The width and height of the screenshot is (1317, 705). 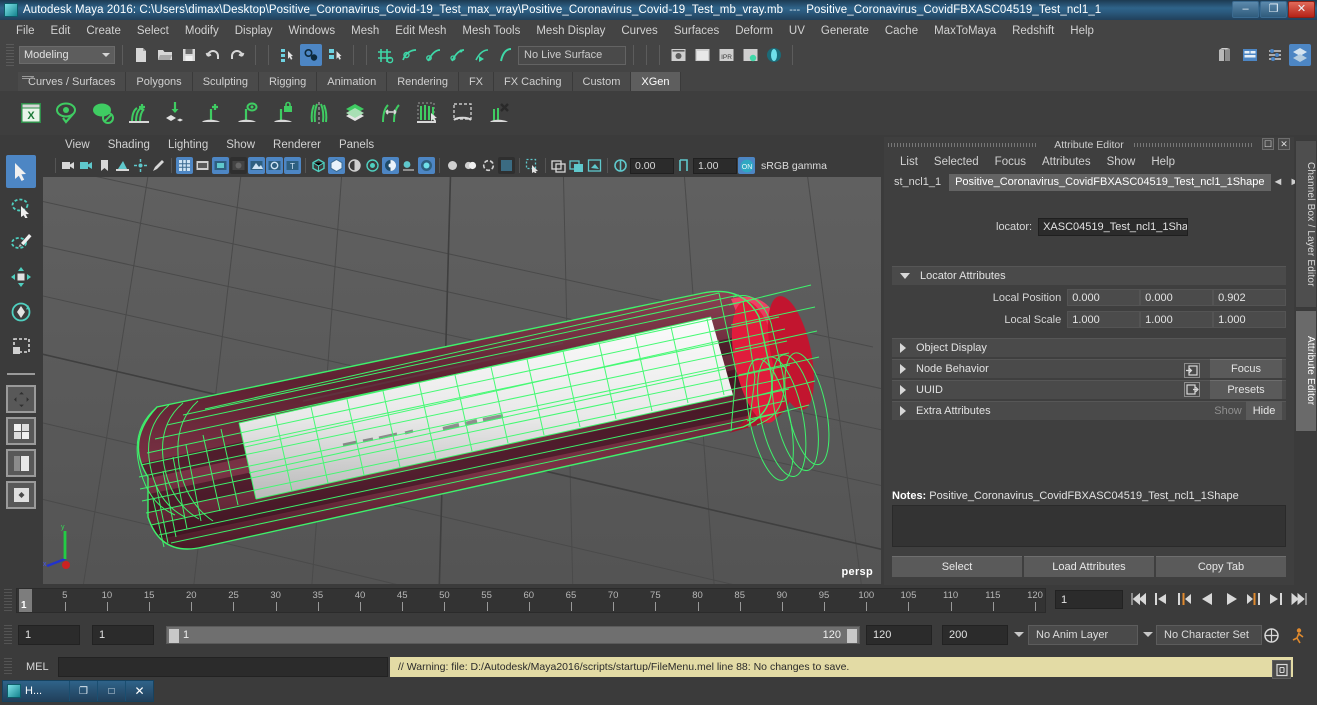 I want to click on anim-layer-chevron-icon, so click(x=1148, y=634).